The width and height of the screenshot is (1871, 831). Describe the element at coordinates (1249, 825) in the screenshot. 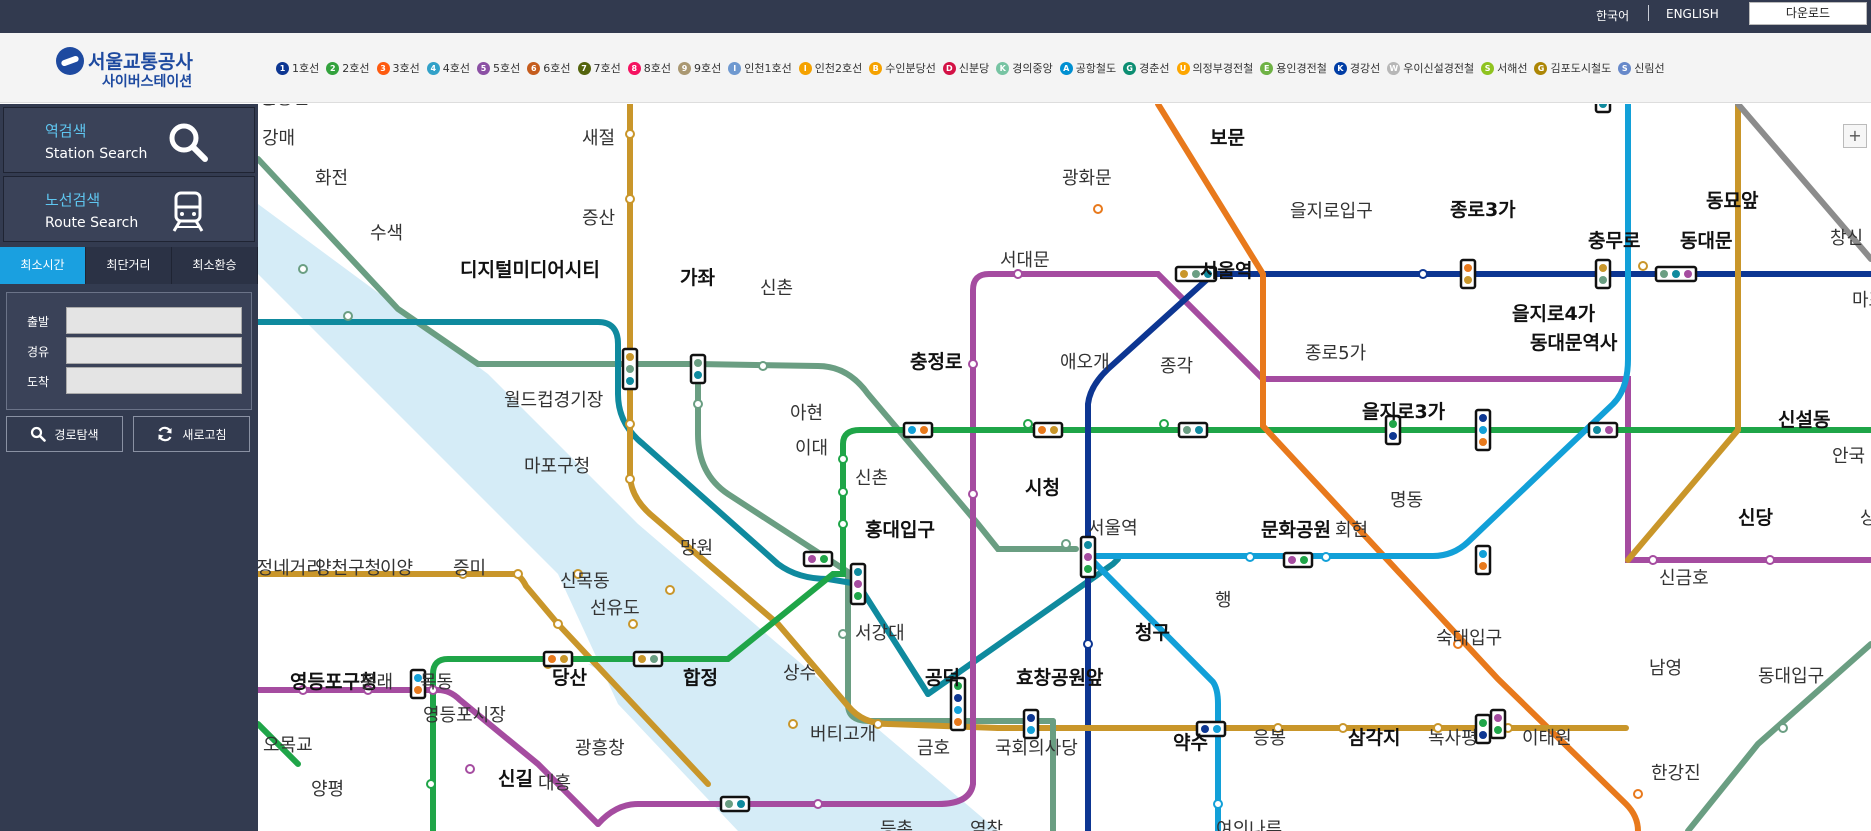

I see `station-label: 여의나루` at that location.